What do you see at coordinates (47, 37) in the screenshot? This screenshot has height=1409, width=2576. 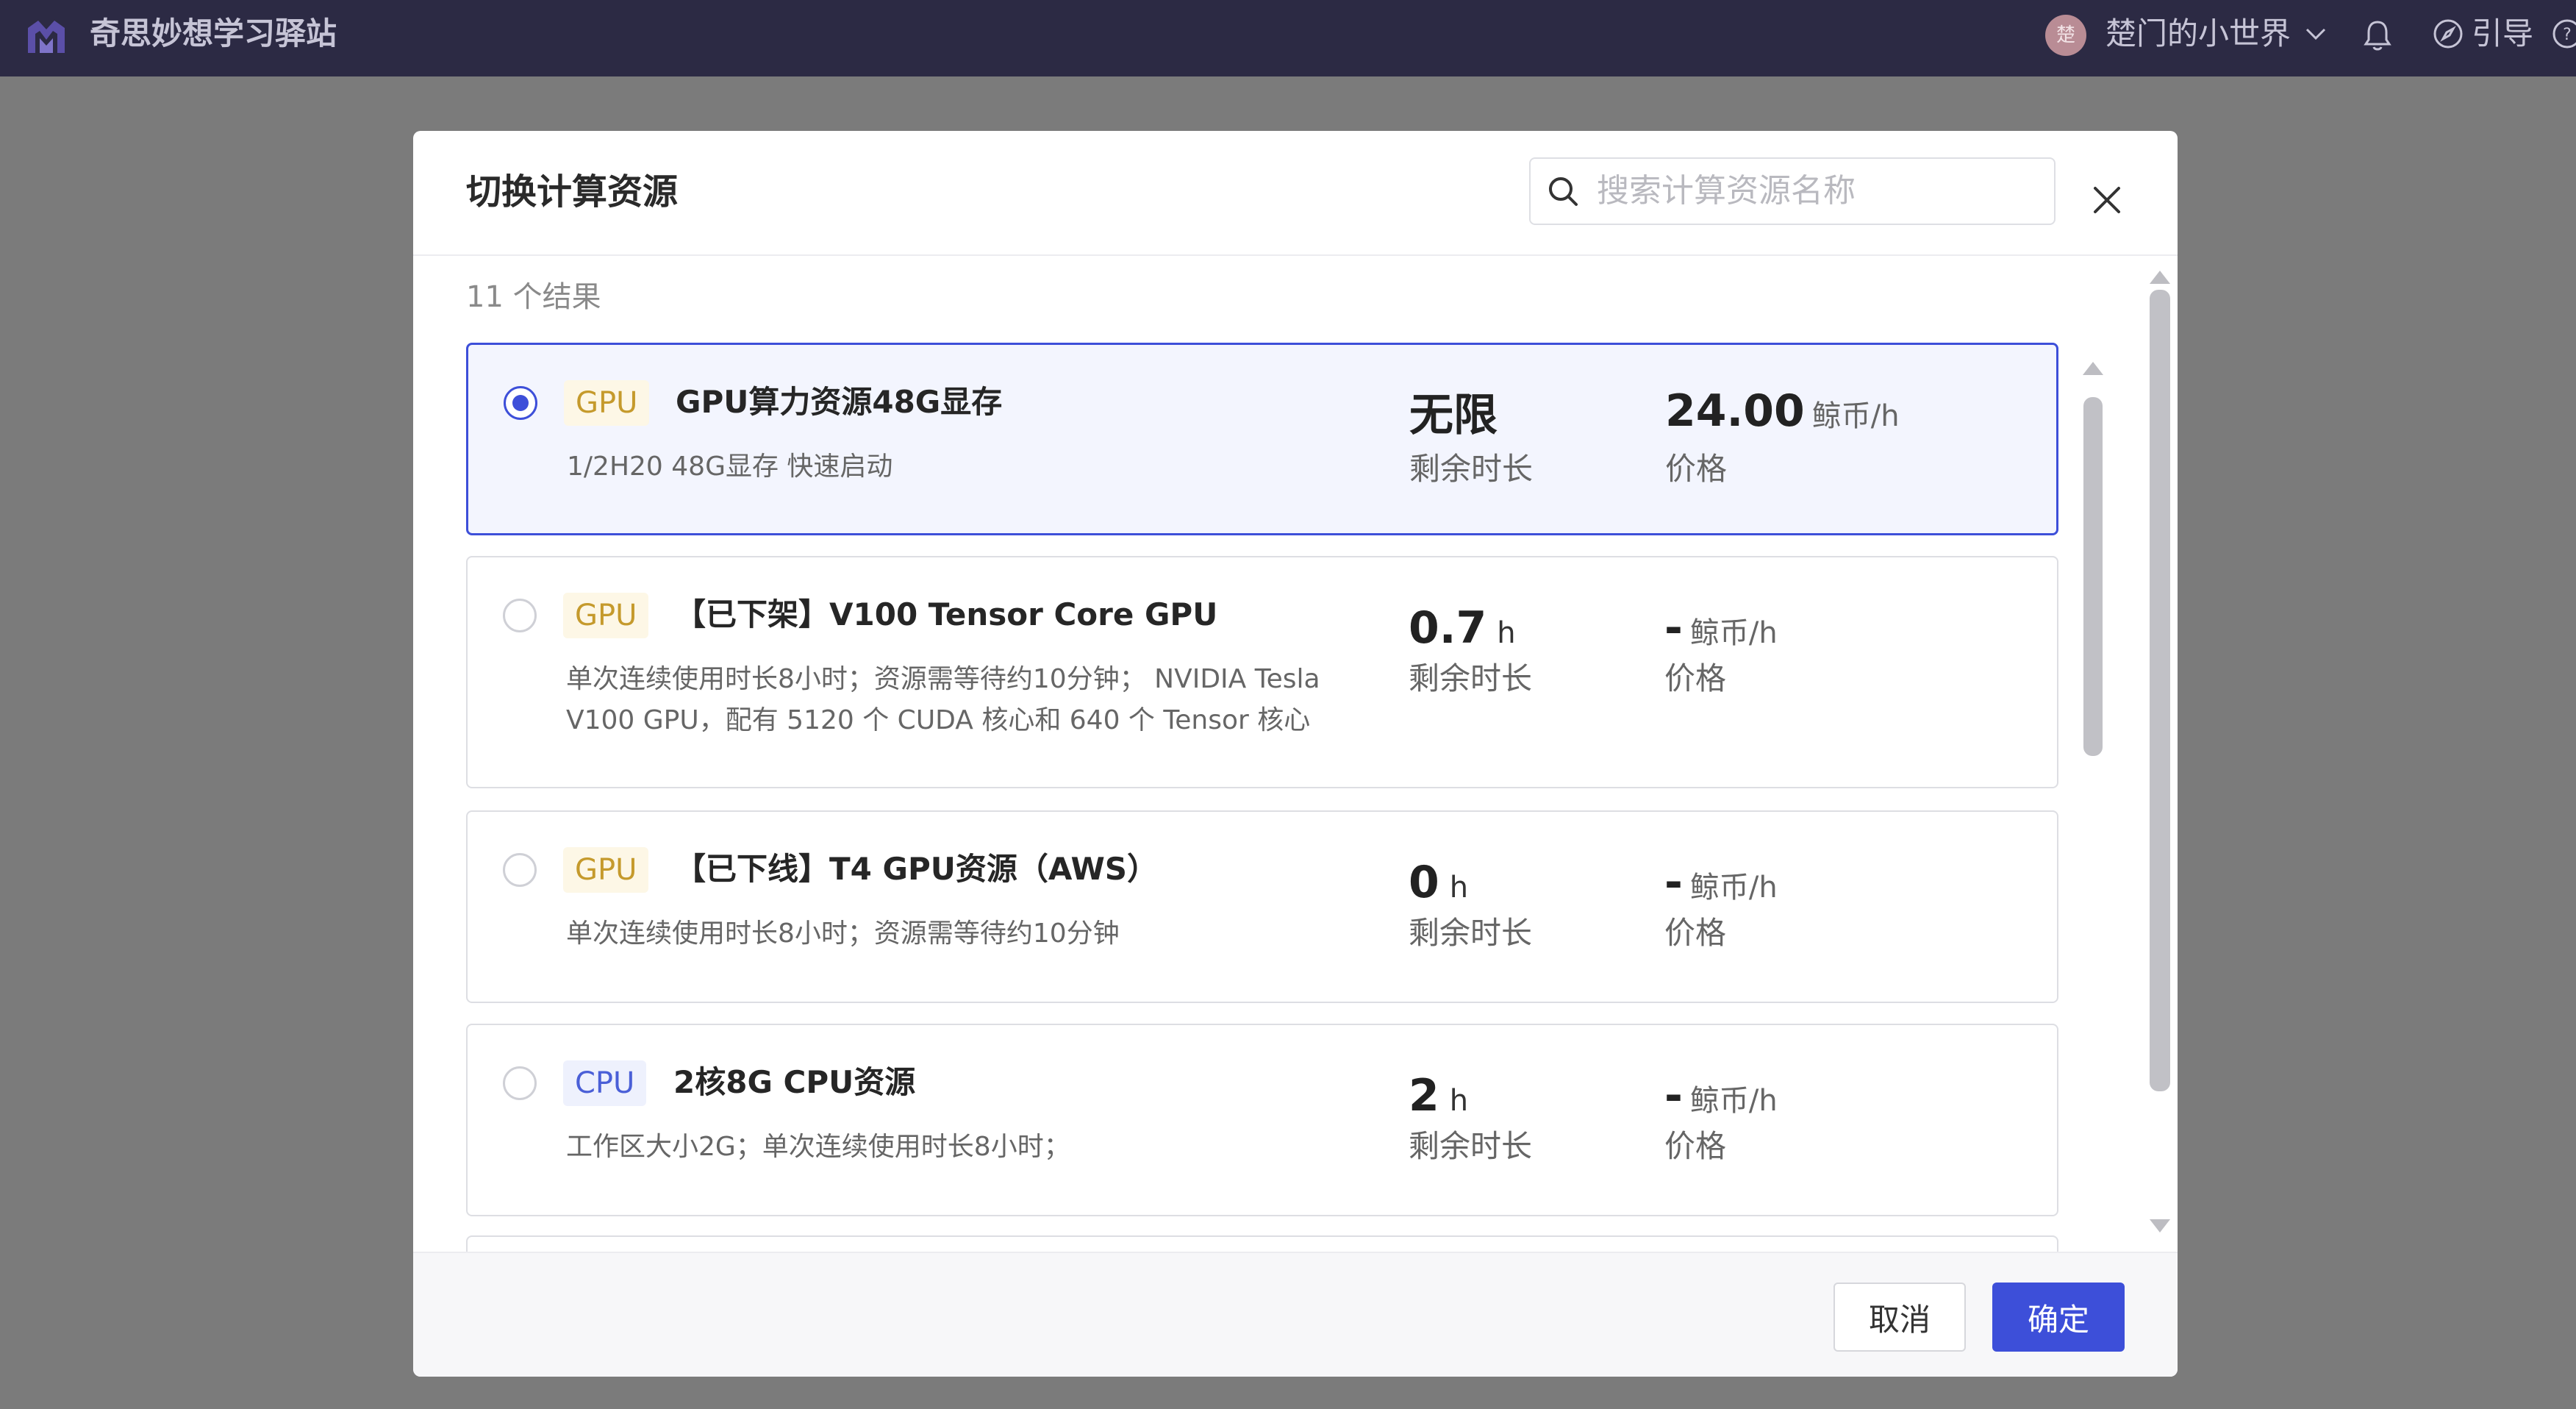 I see `site-logo-icon` at bounding box center [47, 37].